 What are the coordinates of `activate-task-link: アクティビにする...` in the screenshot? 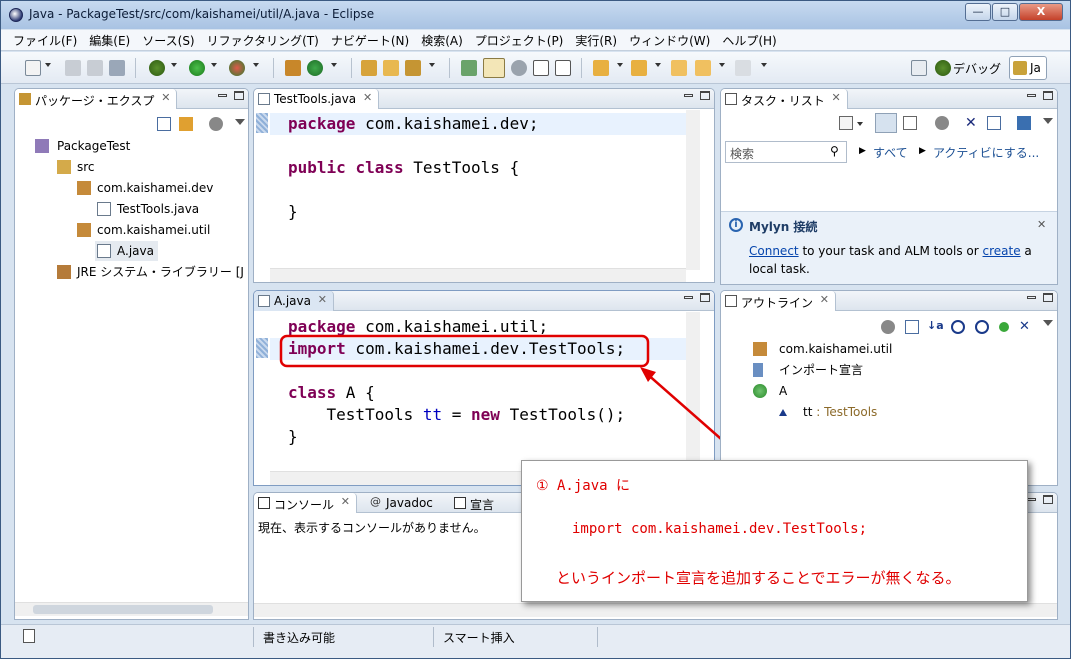 It's located at (986, 152).